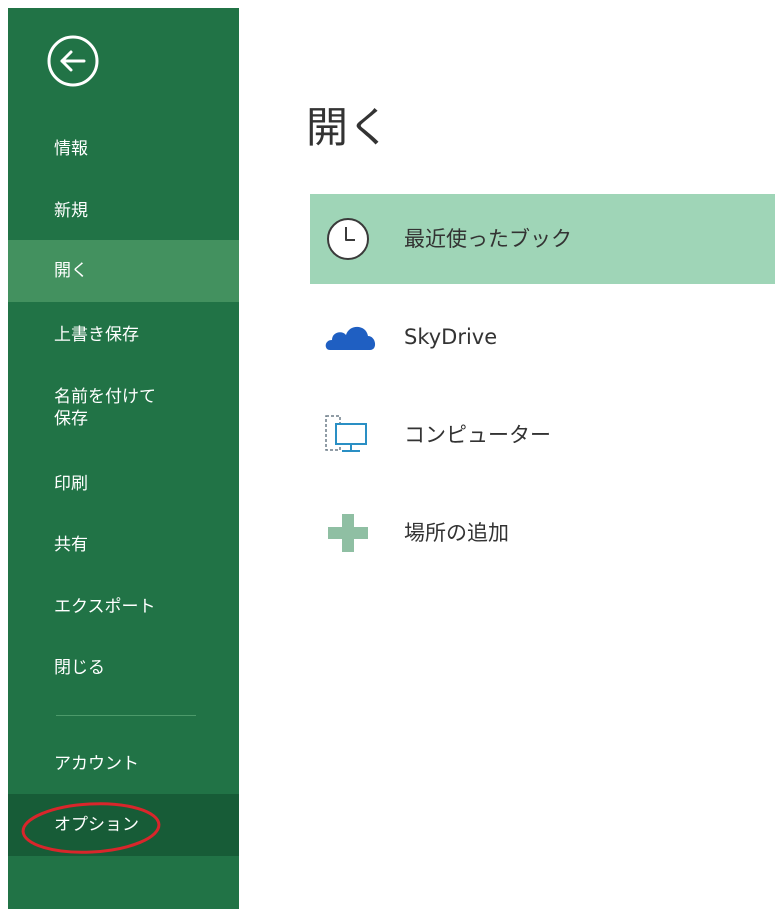 This screenshot has height=909, width=775. Describe the element at coordinates (123, 484) in the screenshot. I see `nav-item-print: 印刷` at that location.